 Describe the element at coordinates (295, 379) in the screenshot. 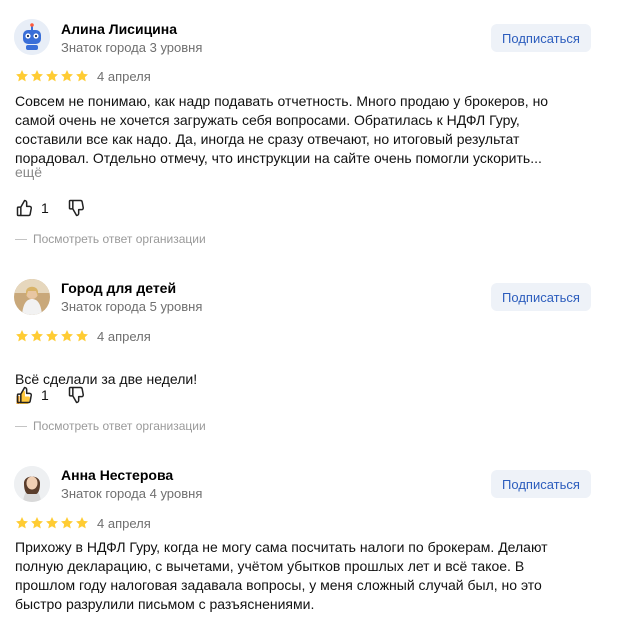

I see `review-text-row: Всё сделали за две недели!` at that location.